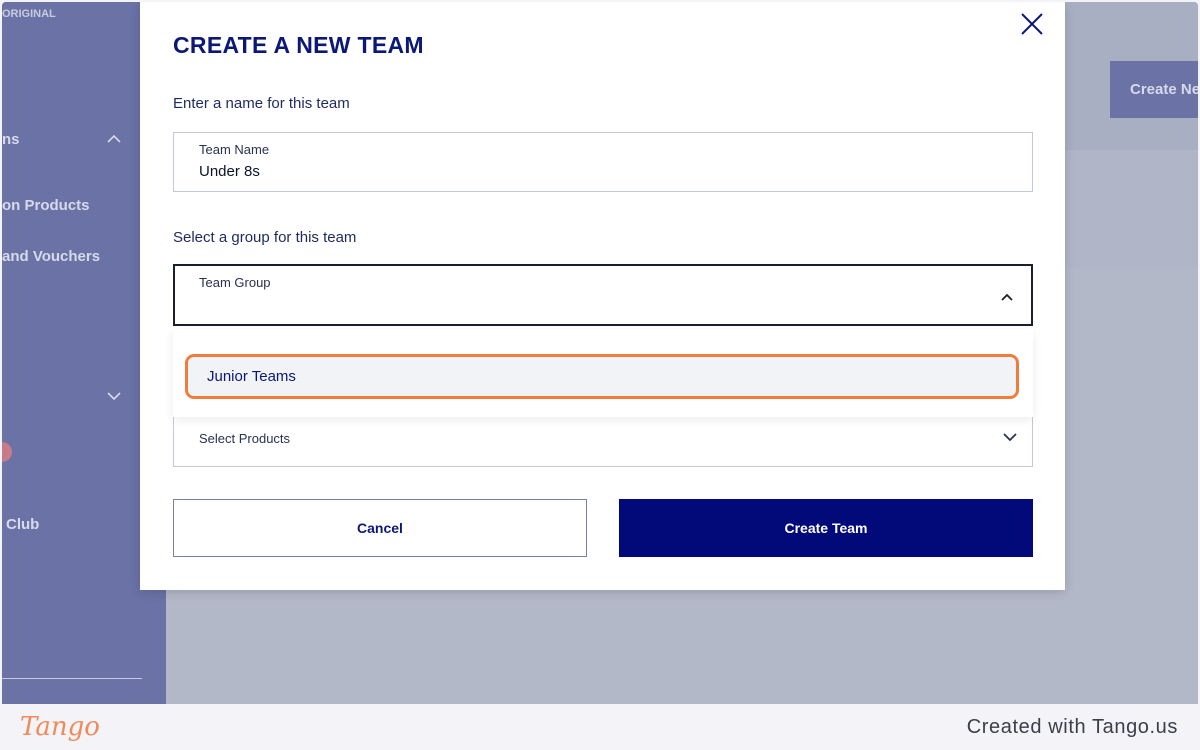 The height and width of the screenshot is (750, 1200). I want to click on group-dropdown: Junior Teams, so click(603, 373).